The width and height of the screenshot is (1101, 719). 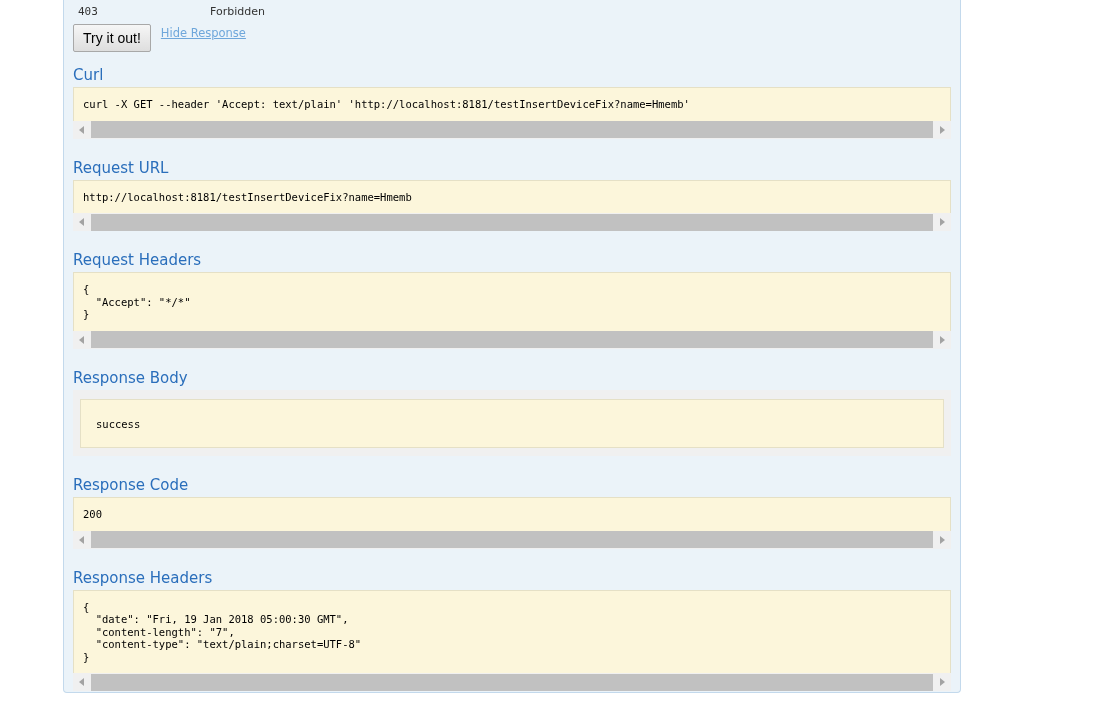 I want to click on code-block: success, so click(x=512, y=423).